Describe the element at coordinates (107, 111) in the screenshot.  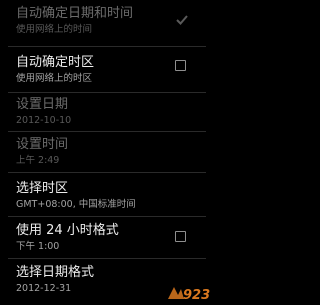
I see `setting-set-date: 设置日期 2012-10-10` at that location.